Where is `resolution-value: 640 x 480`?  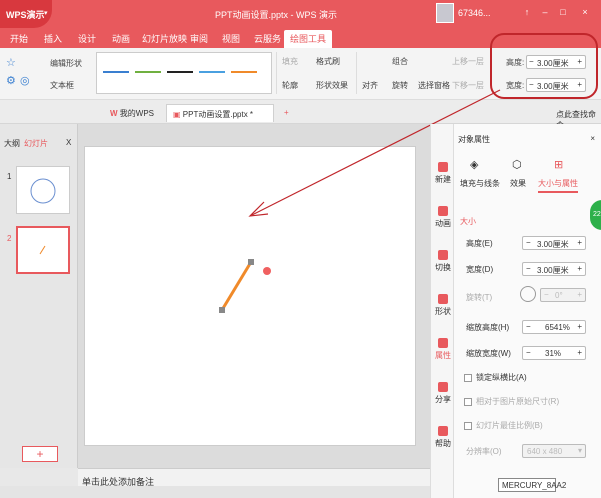
resolution-value: 640 x 480 is located at coordinates (544, 451).